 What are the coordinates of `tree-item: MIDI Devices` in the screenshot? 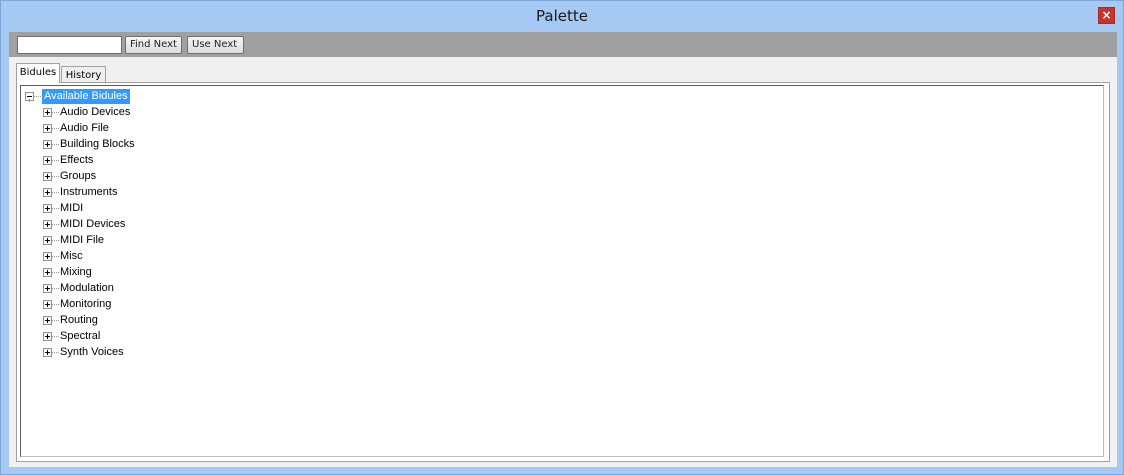 It's located at (143, 224).